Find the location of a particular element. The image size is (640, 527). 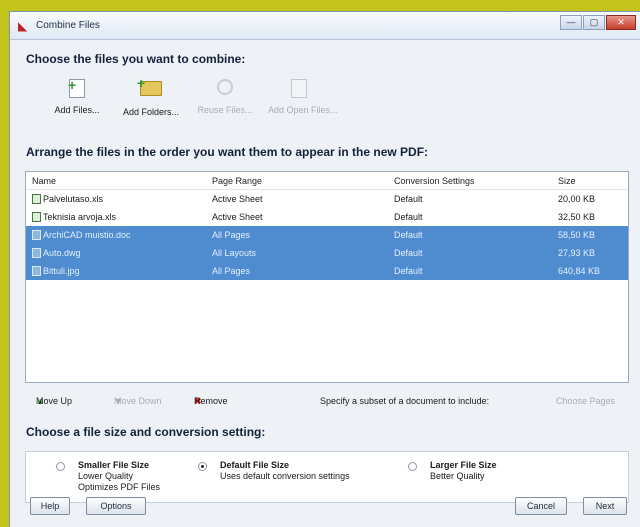

list-item: Auto.dwg All Layouts Default 27,93 KB is located at coordinates (327, 253).